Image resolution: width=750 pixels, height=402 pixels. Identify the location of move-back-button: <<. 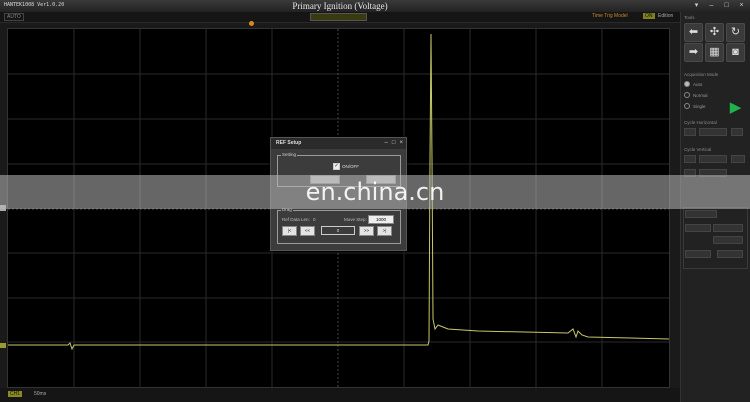
(307, 231).